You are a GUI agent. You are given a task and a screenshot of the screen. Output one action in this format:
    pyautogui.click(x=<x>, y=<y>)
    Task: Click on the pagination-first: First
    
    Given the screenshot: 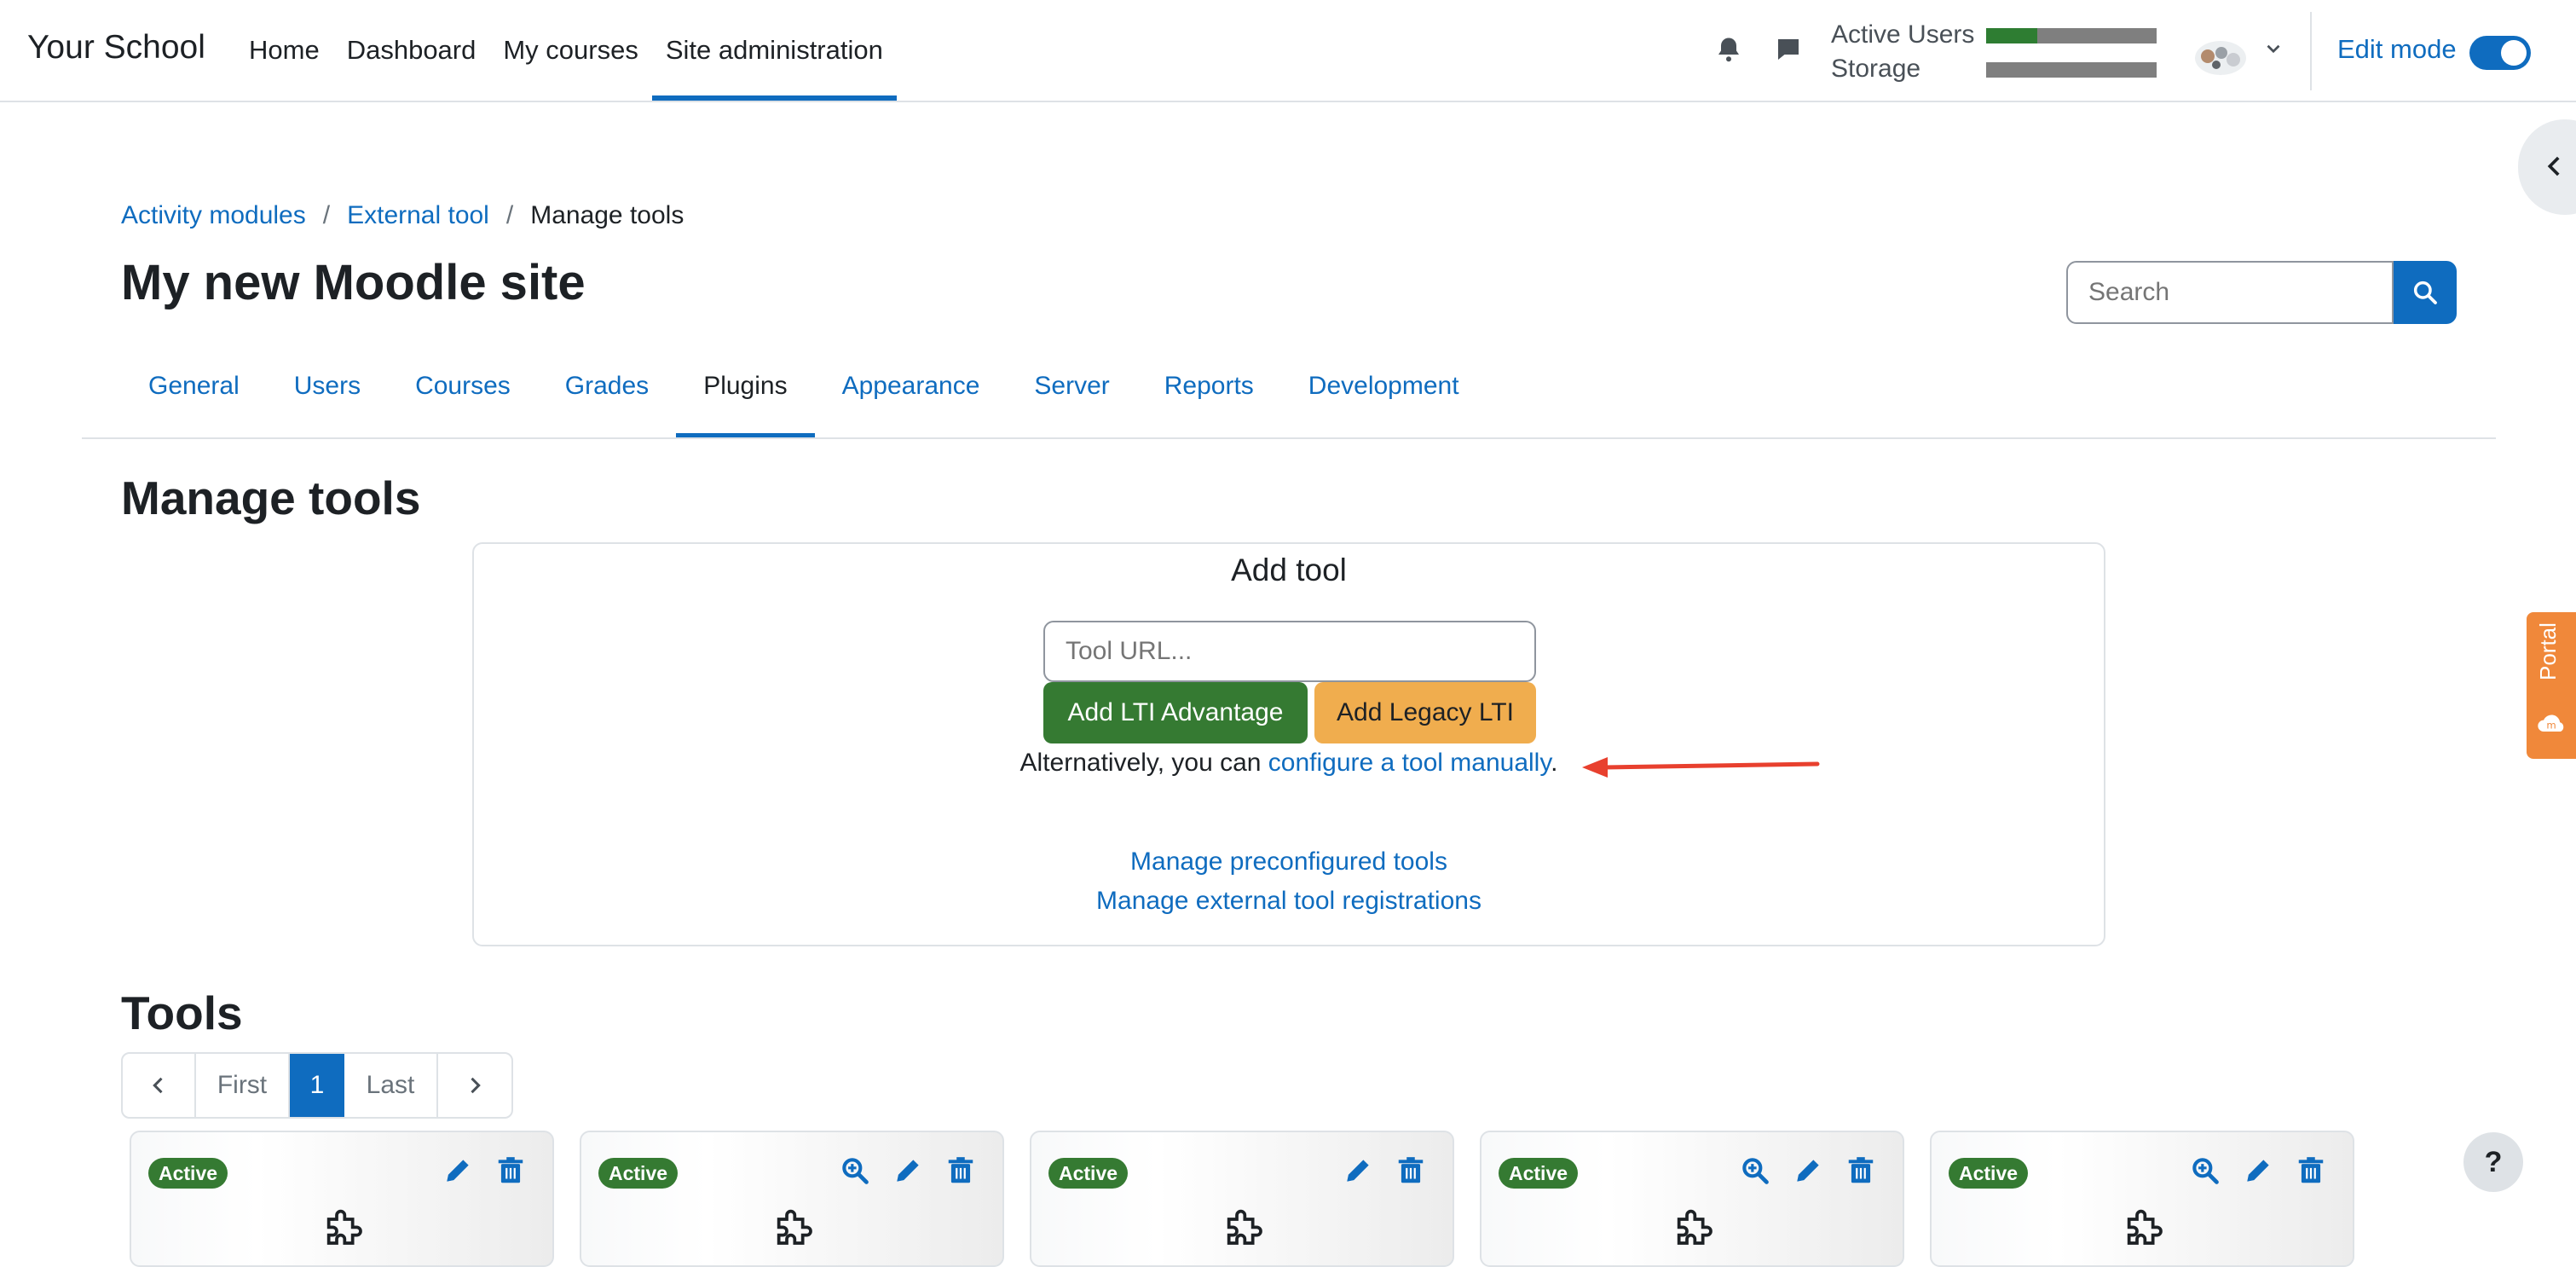 What is the action you would take?
    pyautogui.click(x=243, y=1085)
    